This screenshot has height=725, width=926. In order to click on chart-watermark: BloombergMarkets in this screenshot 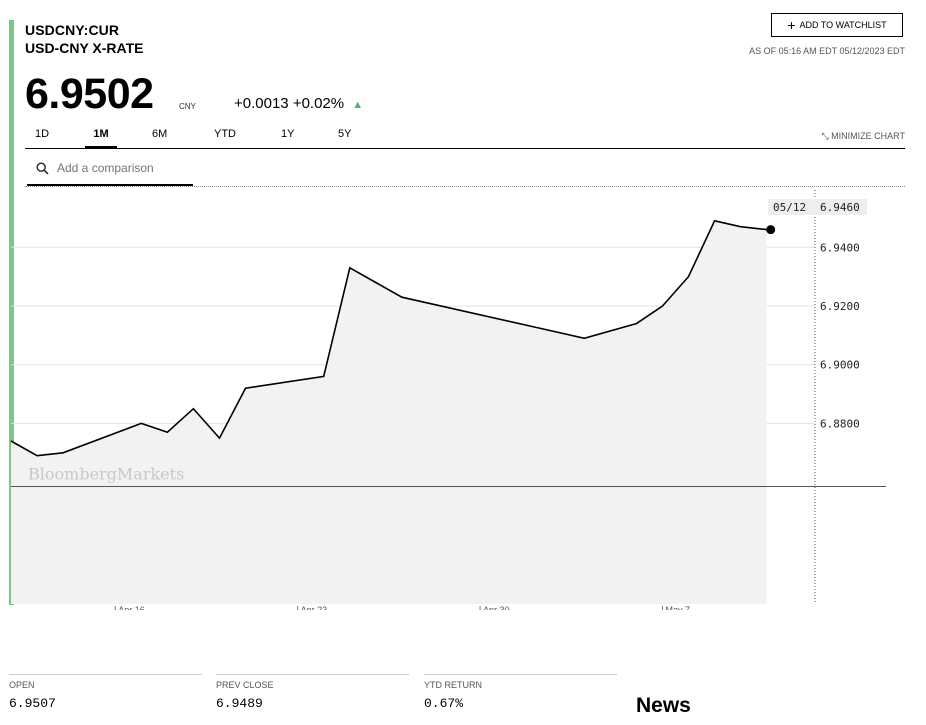, I will do `click(106, 474)`.